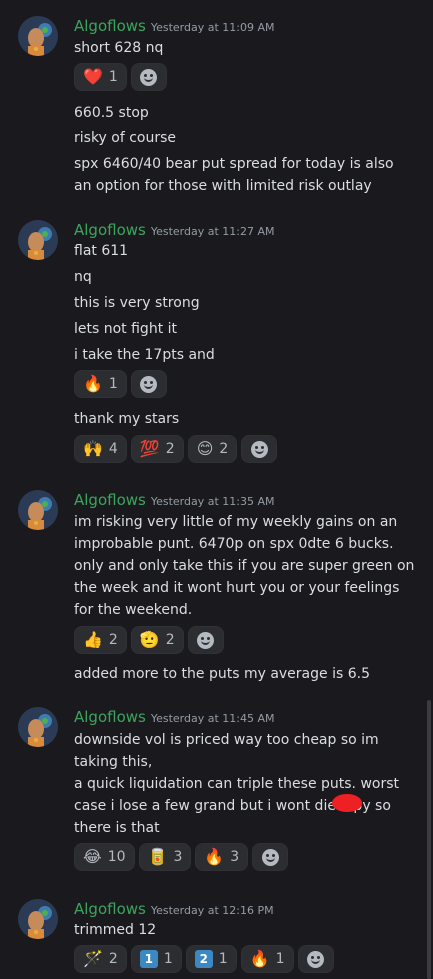 The width and height of the screenshot is (433, 979). I want to click on reaction-bar: 👍 2 🫡 2, so click(149, 641).